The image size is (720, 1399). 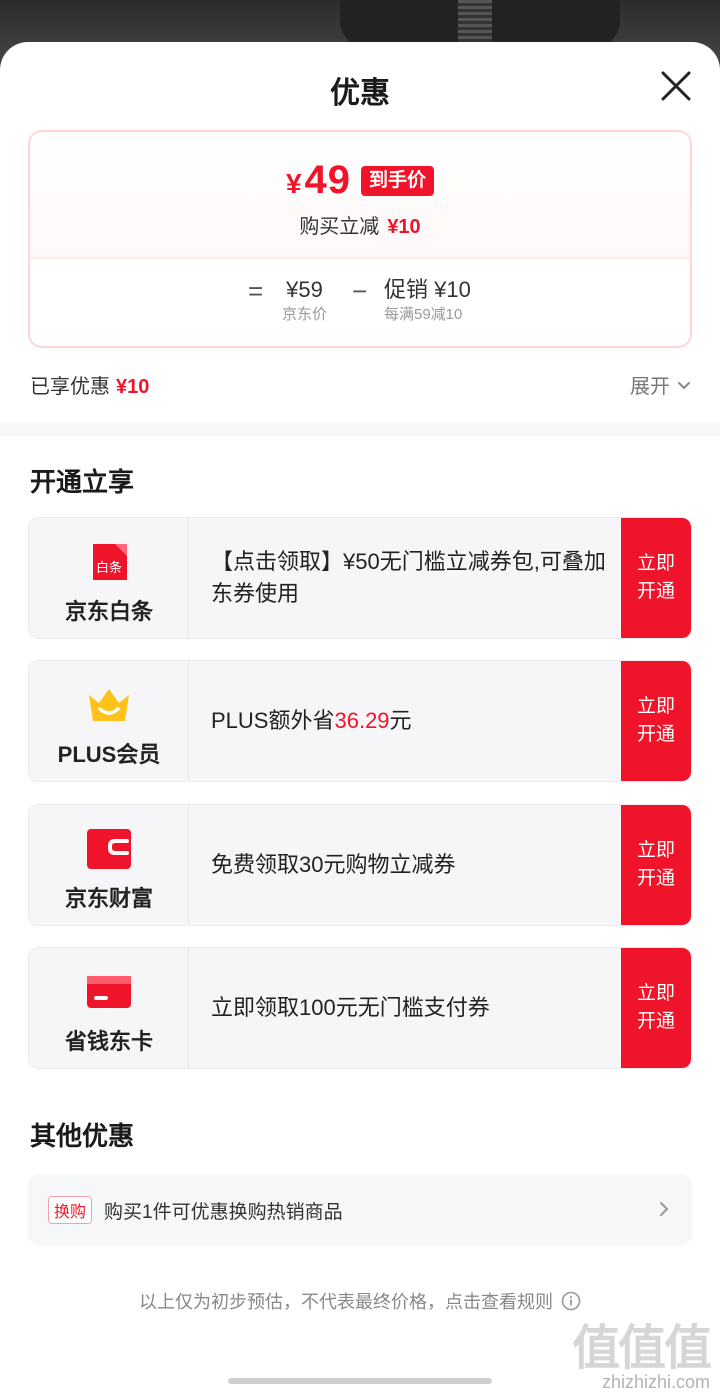 I want to click on offer-card-wealth: 京东财富 免费领取30元购物立减券 立即开通, so click(x=360, y=865).